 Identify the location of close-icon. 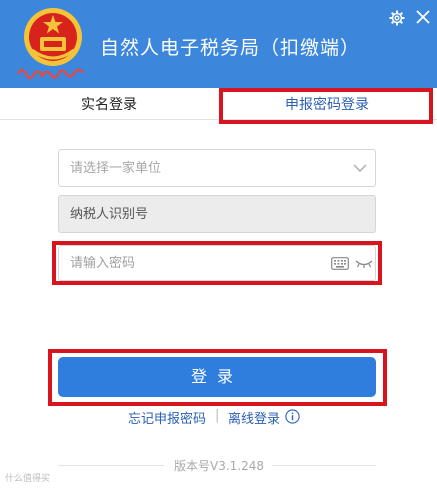
(423, 17).